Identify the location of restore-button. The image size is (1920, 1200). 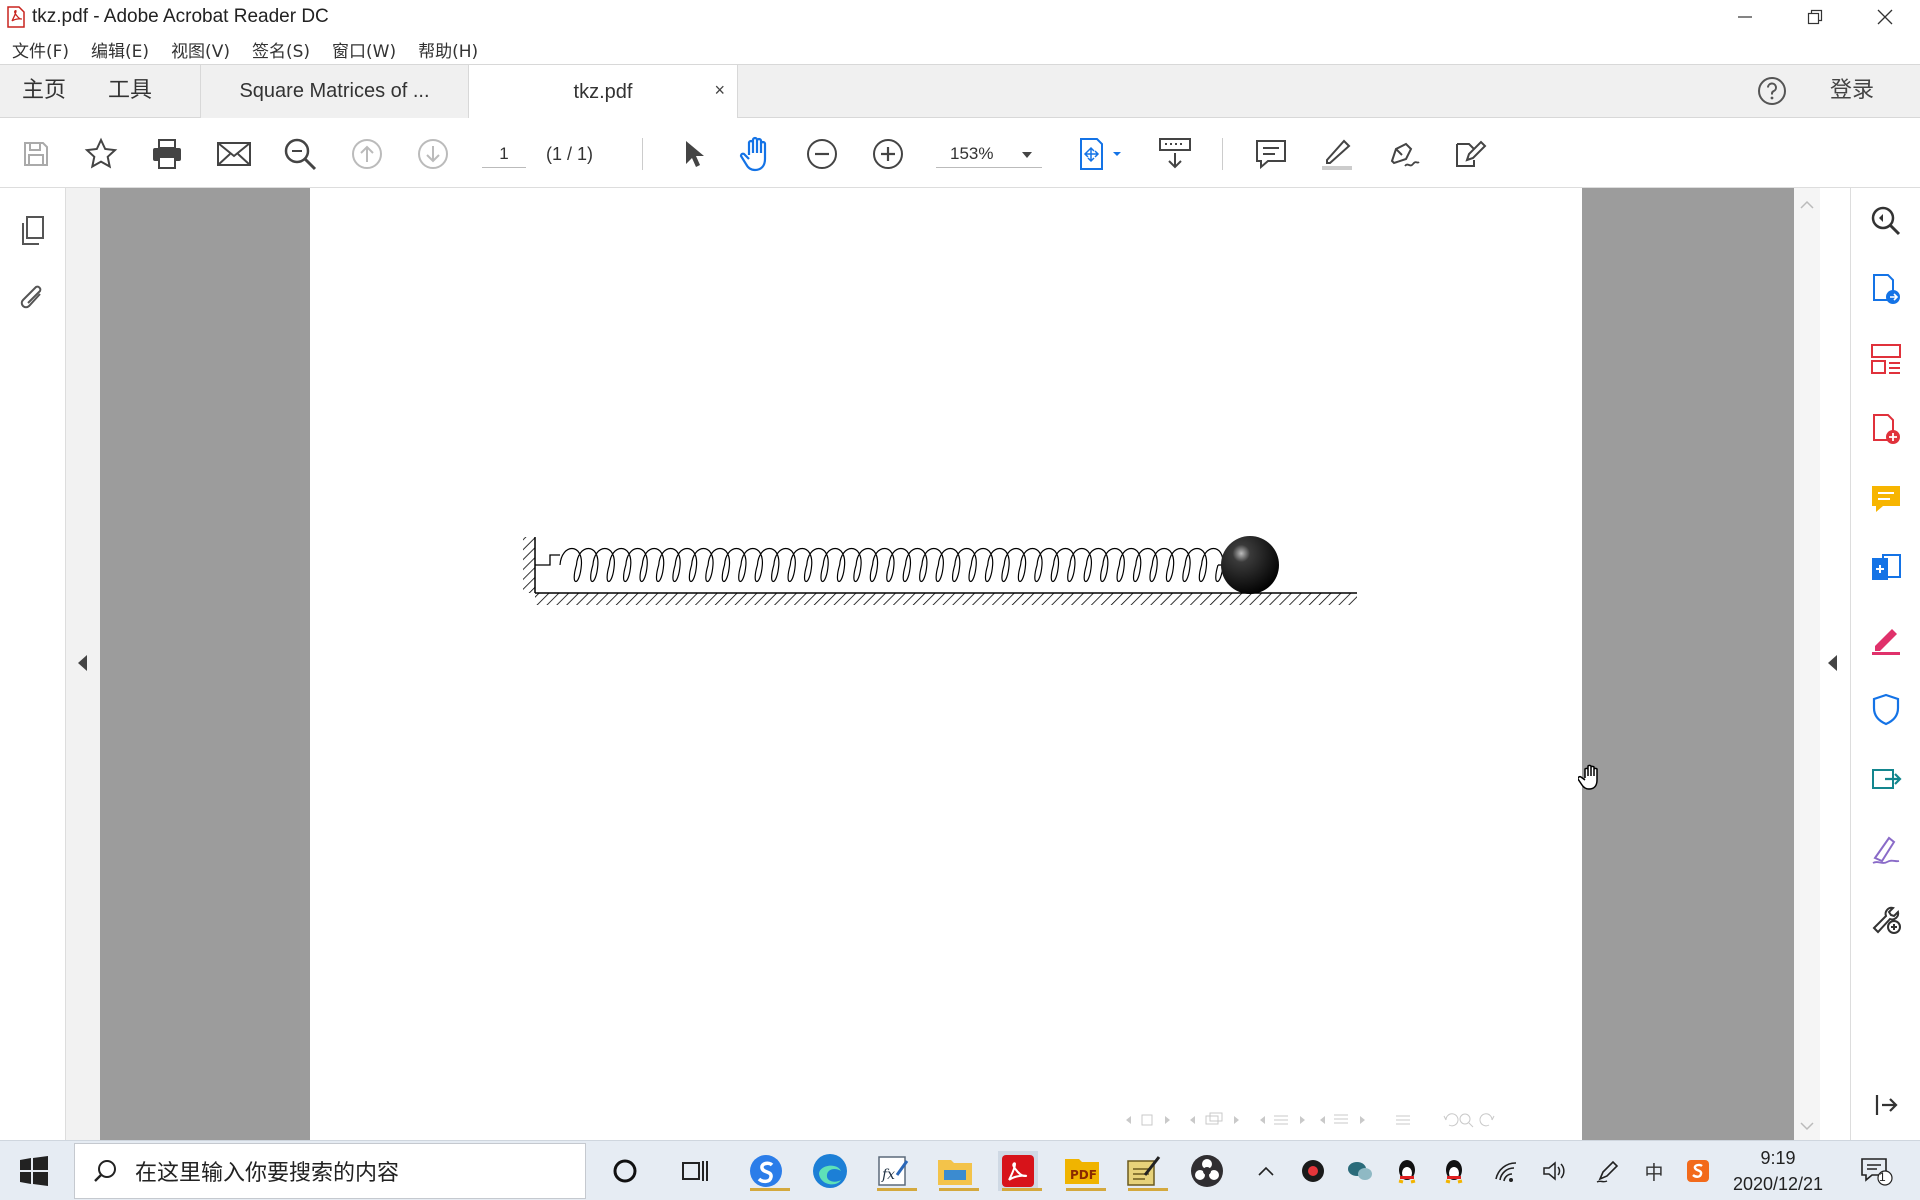
(1815, 17).